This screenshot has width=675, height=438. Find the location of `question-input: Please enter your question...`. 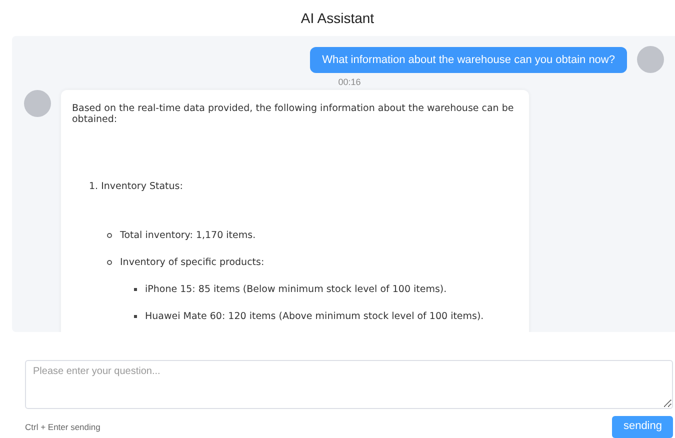

question-input: Please enter your question... is located at coordinates (349, 384).